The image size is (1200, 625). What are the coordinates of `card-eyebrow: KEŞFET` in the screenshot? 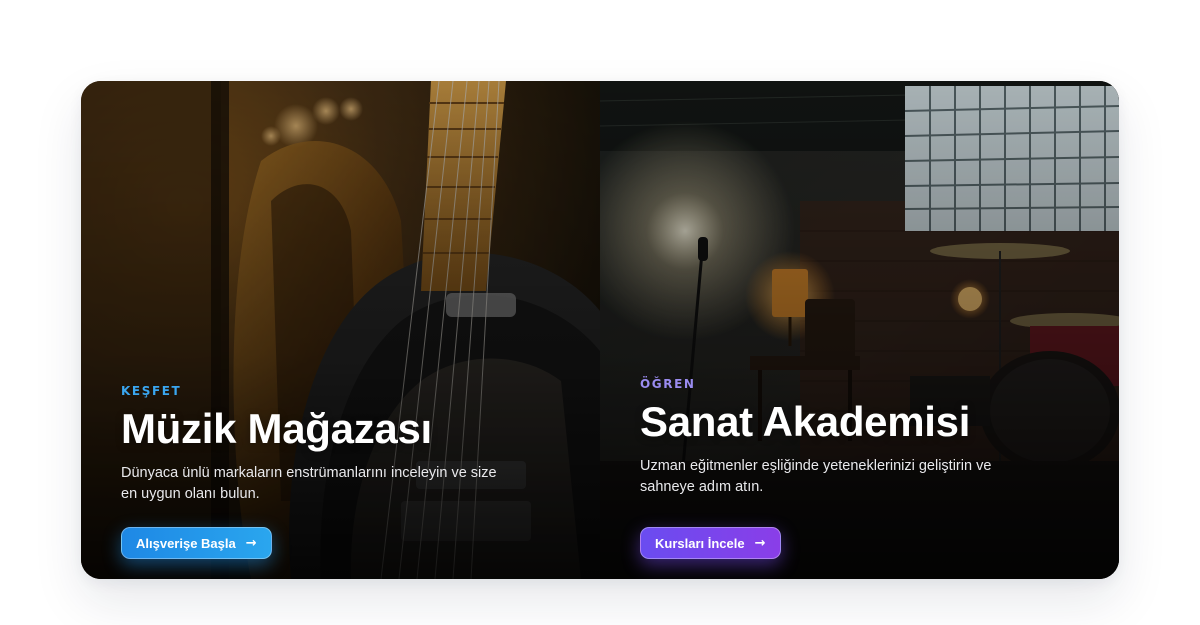 It's located at (151, 391).